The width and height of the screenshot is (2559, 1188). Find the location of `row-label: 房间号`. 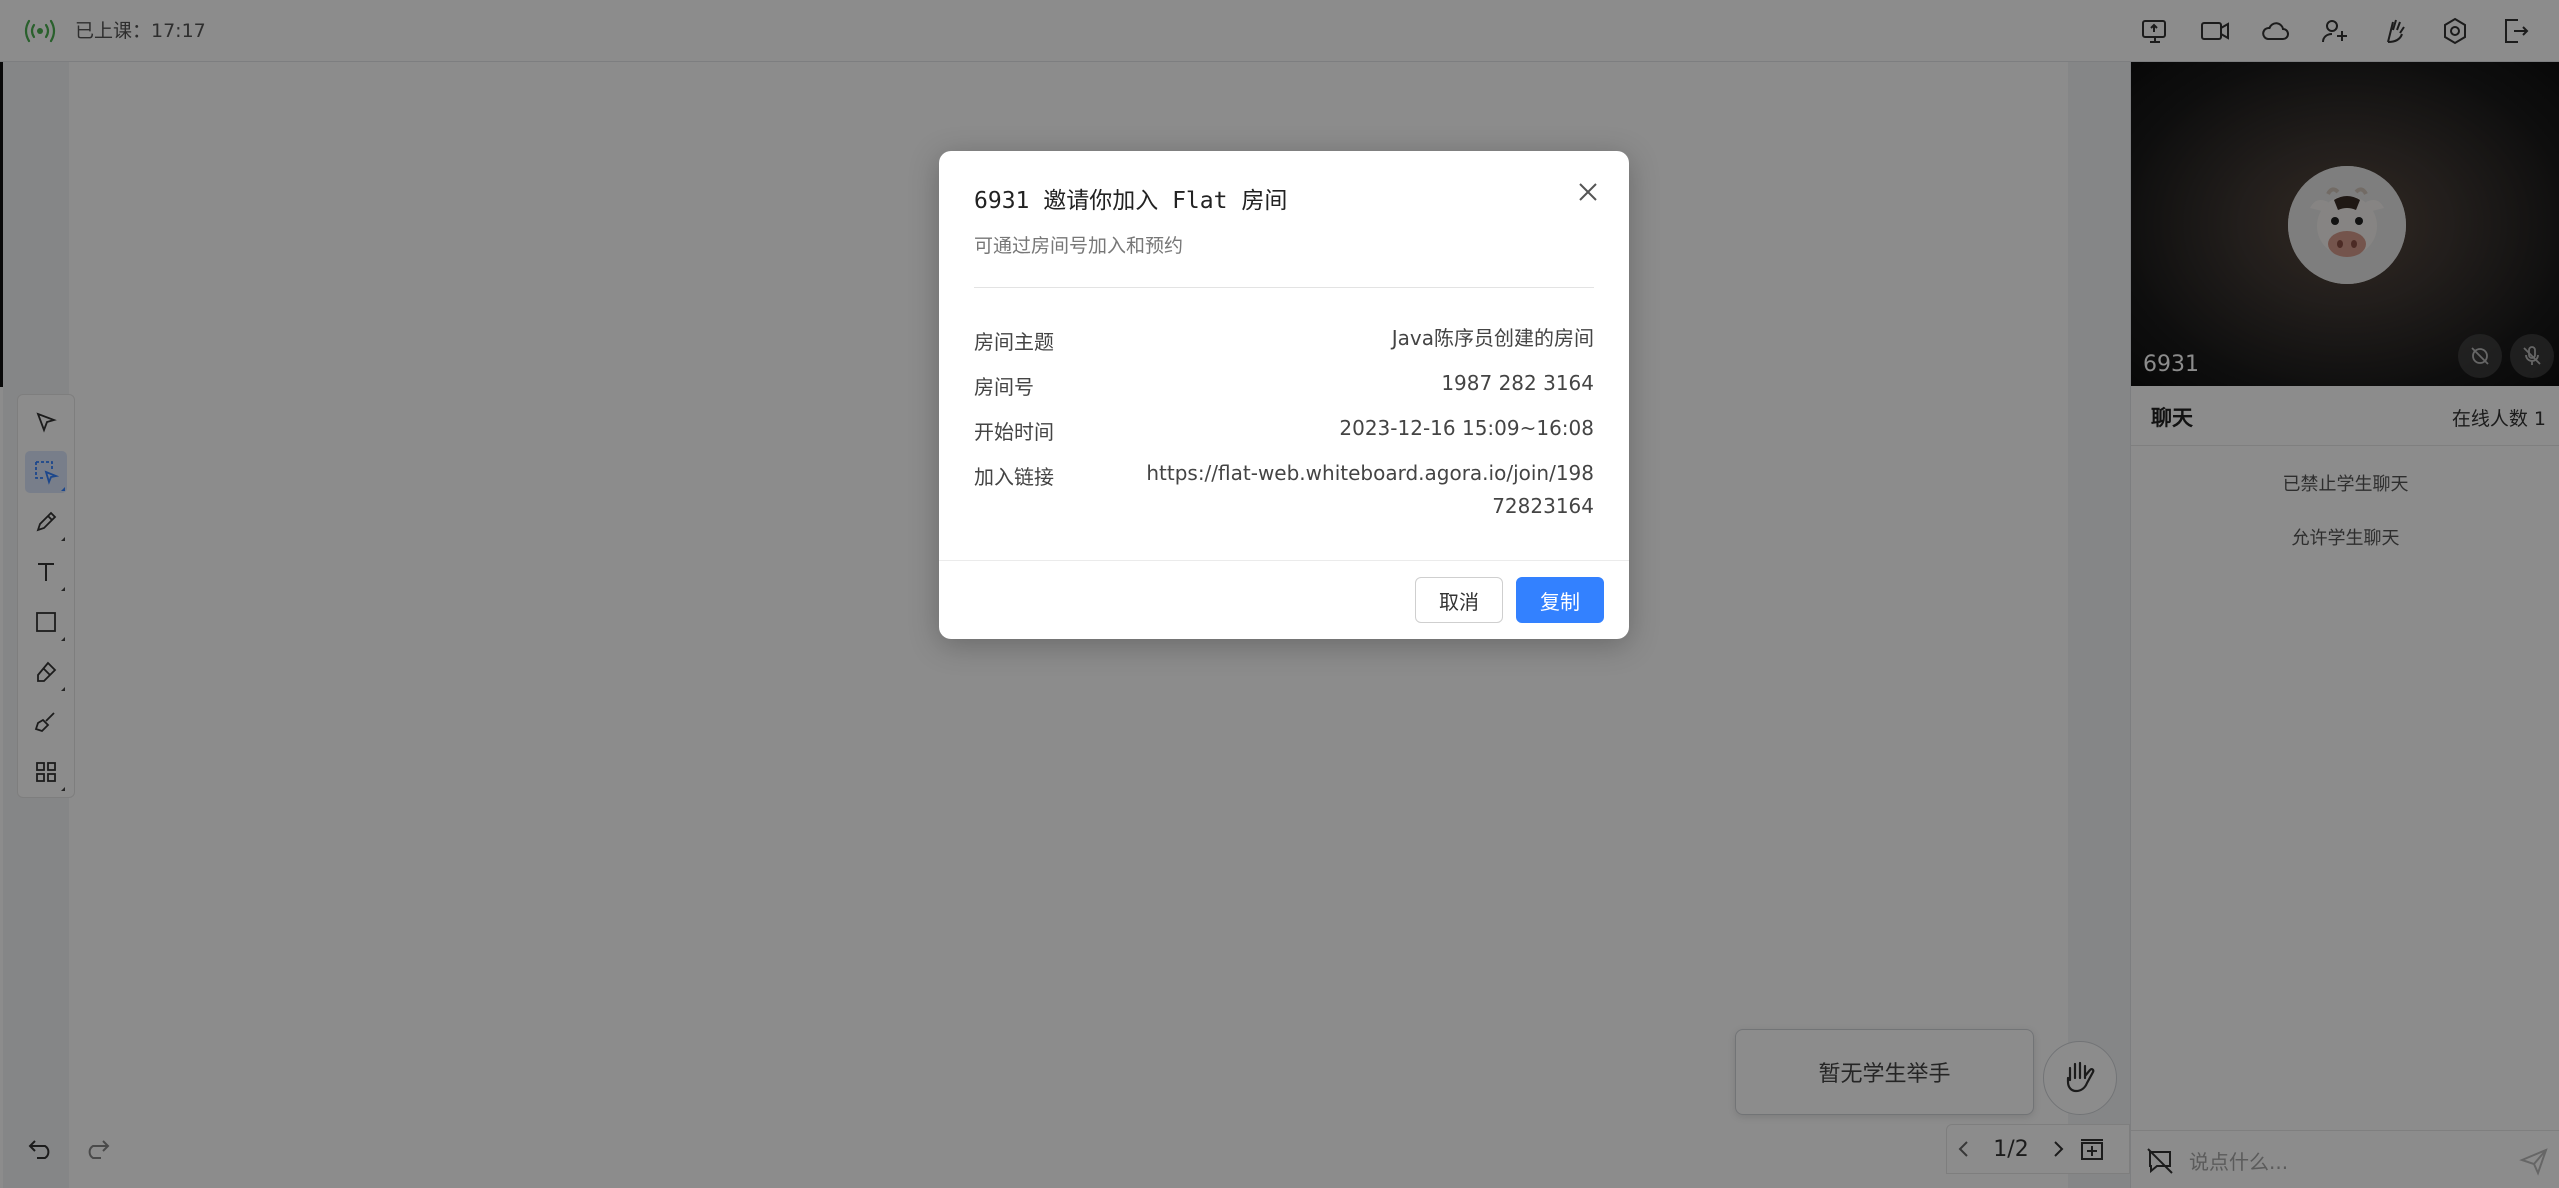

row-label: 房间号 is located at coordinates (1004, 387).